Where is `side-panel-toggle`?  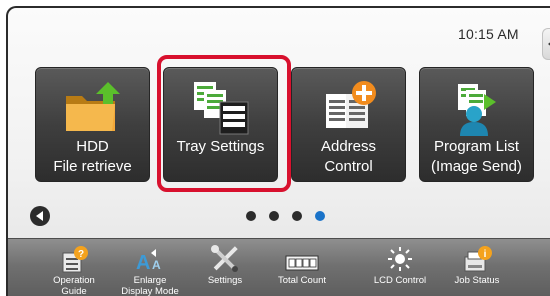 side-panel-toggle is located at coordinates (546, 44).